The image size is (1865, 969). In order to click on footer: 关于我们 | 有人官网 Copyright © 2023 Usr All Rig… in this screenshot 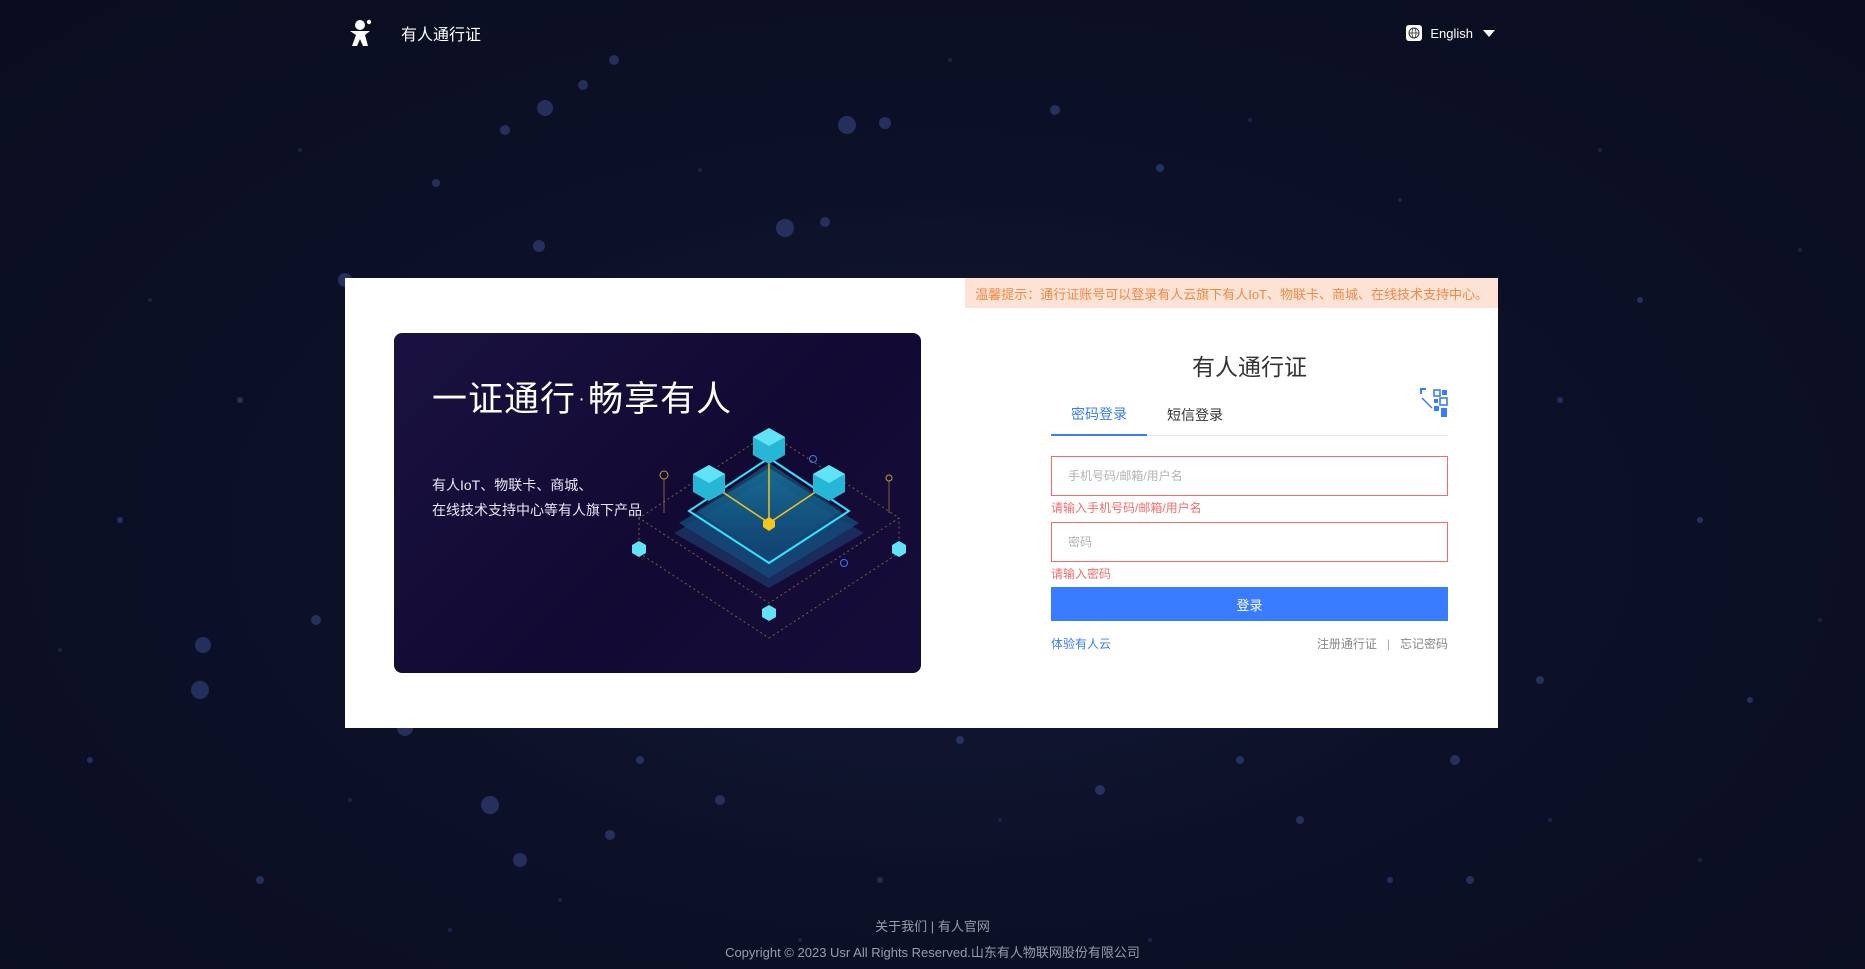, I will do `click(932, 938)`.